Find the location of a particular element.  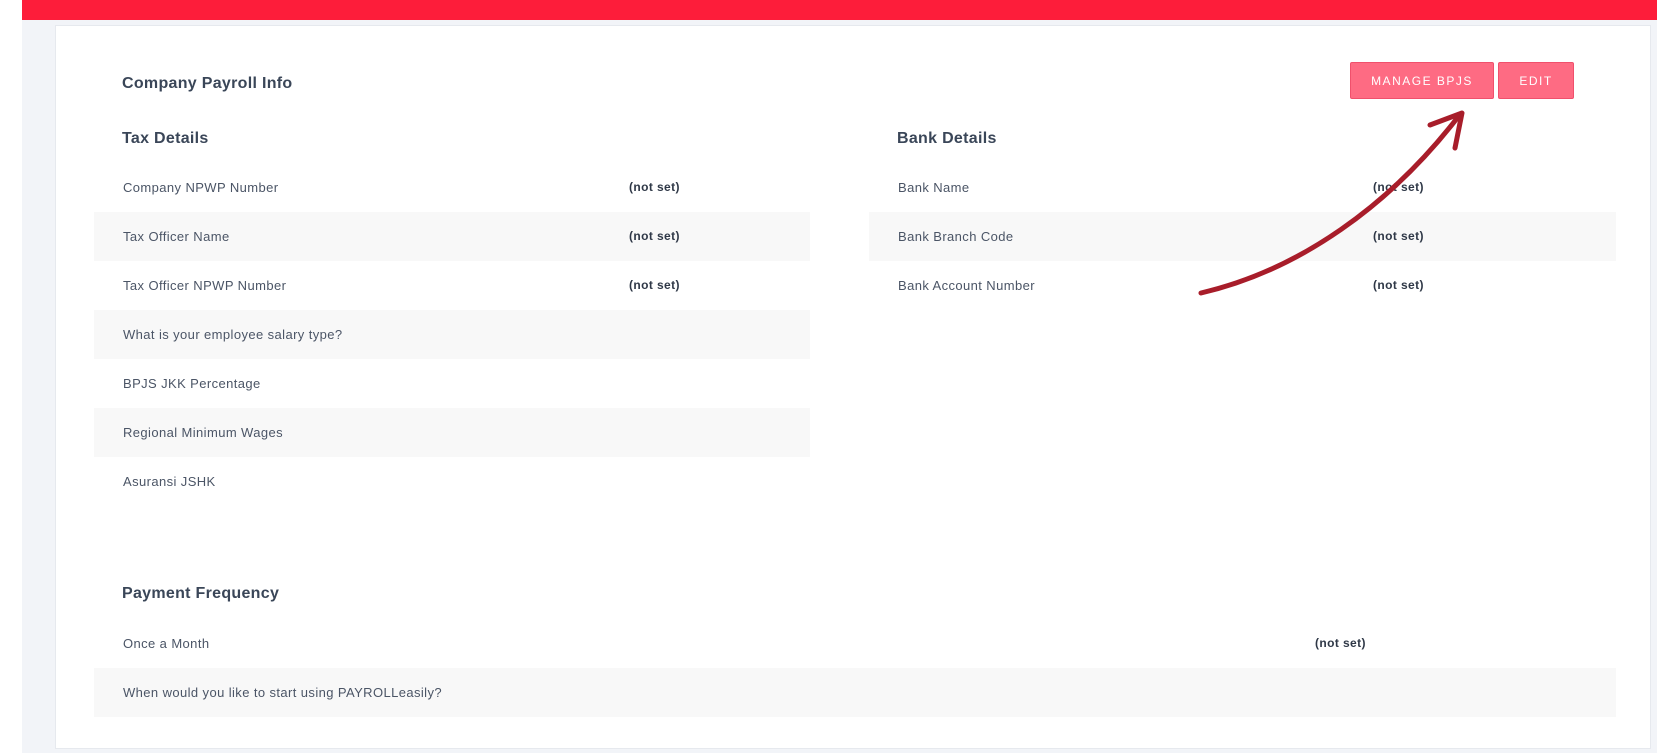

sidebar-edge is located at coordinates (11, 376).